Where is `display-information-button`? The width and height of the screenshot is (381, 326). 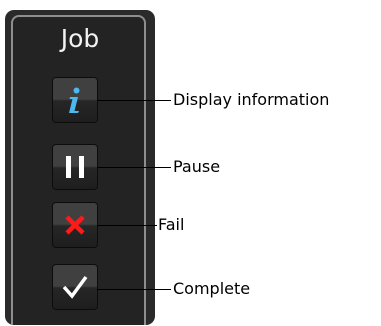 display-information-button is located at coordinates (75, 100).